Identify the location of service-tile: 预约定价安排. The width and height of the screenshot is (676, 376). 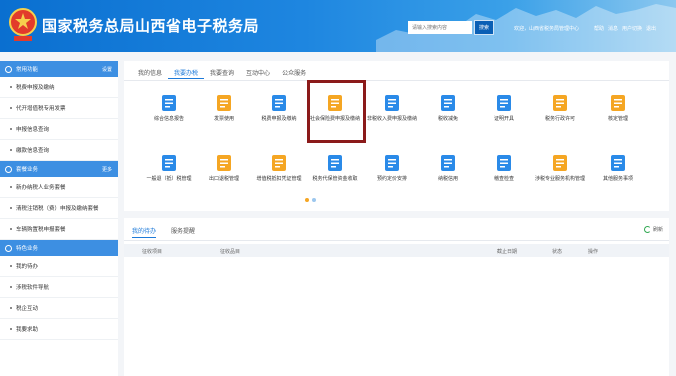
(392, 177).